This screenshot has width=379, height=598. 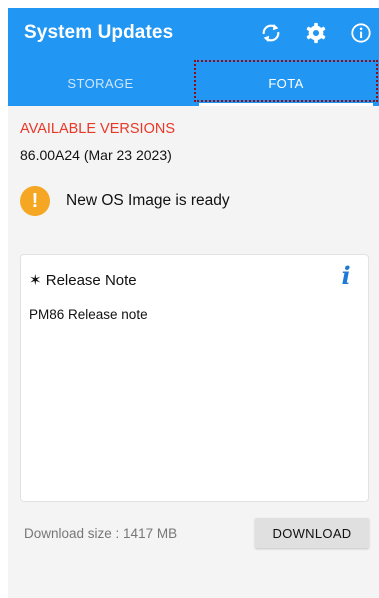 What do you see at coordinates (96, 155) in the screenshot?
I see `version-text: 86.00A24 (Mar 23 2023)` at bounding box center [96, 155].